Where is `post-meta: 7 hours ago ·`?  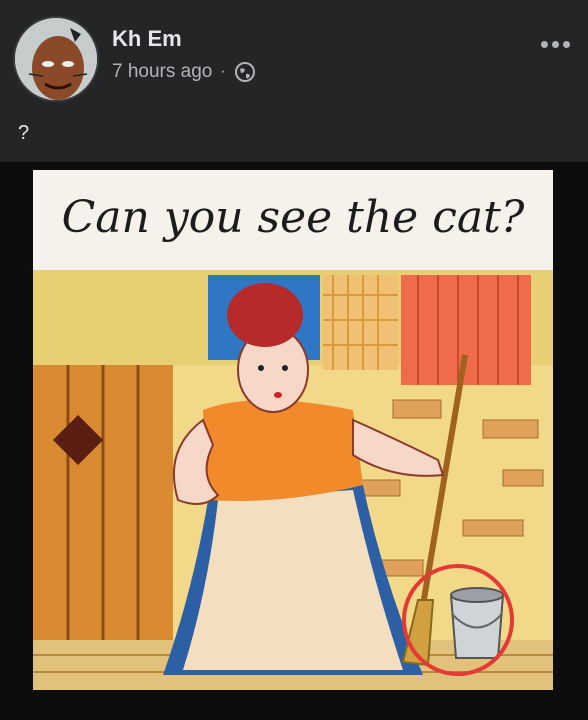 post-meta: 7 hours ago · is located at coordinates (184, 72).